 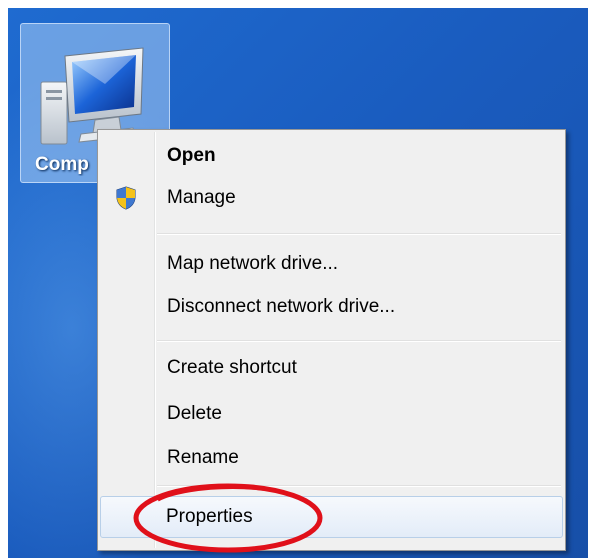 I want to click on menu-item-rename: Rename, so click(x=331, y=458).